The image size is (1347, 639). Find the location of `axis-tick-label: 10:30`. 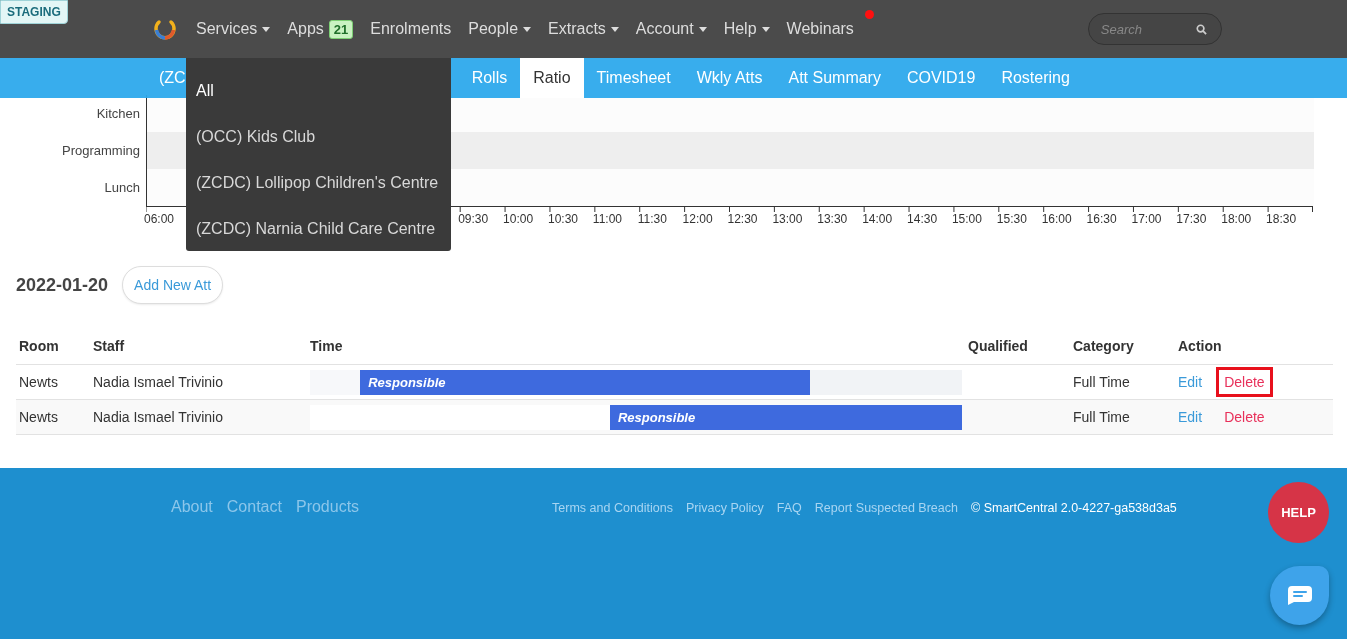

axis-tick-label: 10:30 is located at coordinates (562, 219).